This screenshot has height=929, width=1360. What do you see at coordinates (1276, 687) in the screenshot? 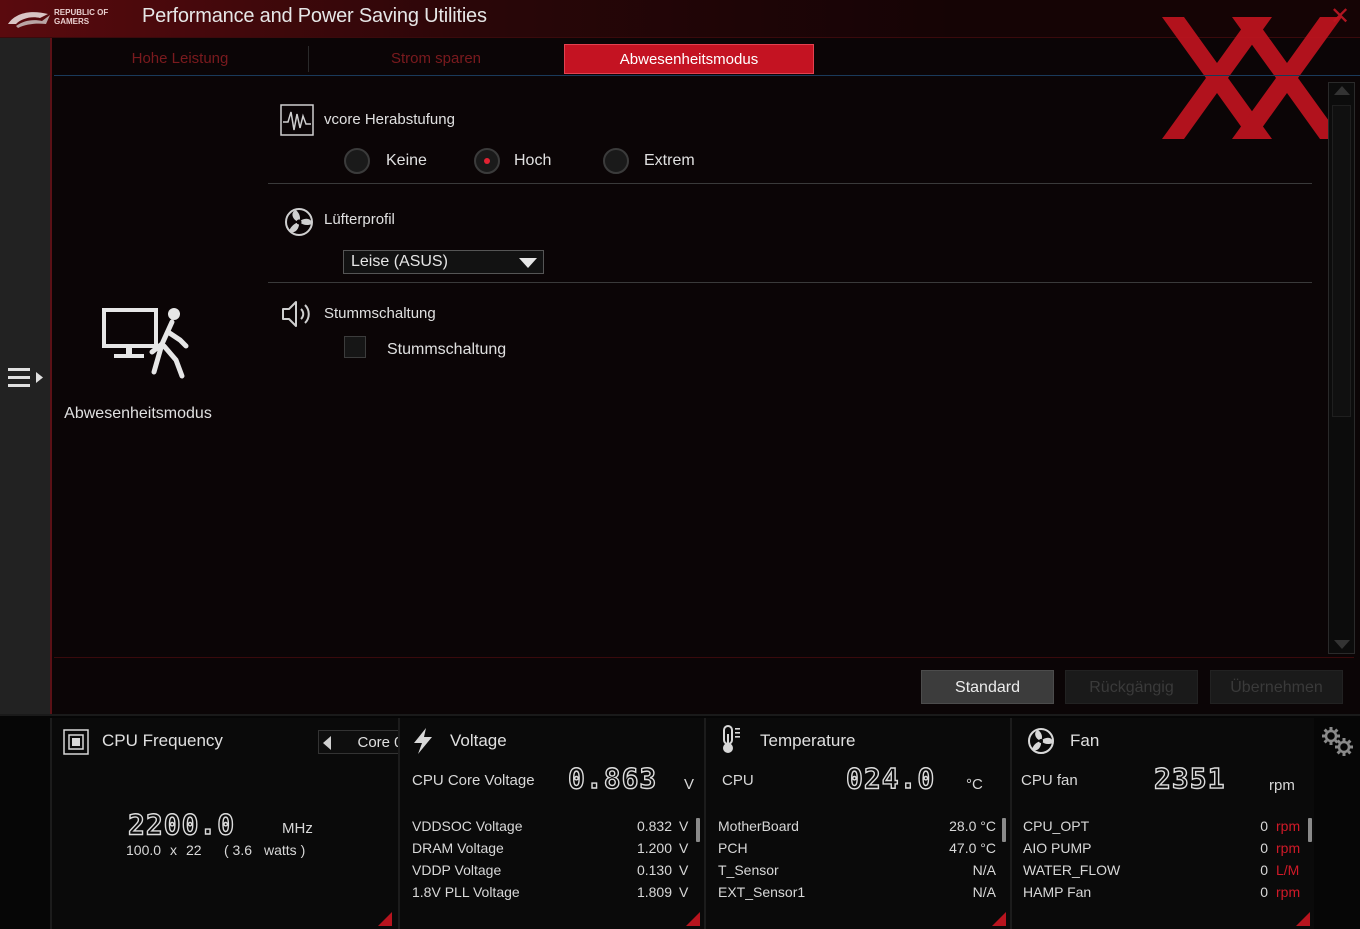
I see `apply-button: Übernehmen` at bounding box center [1276, 687].